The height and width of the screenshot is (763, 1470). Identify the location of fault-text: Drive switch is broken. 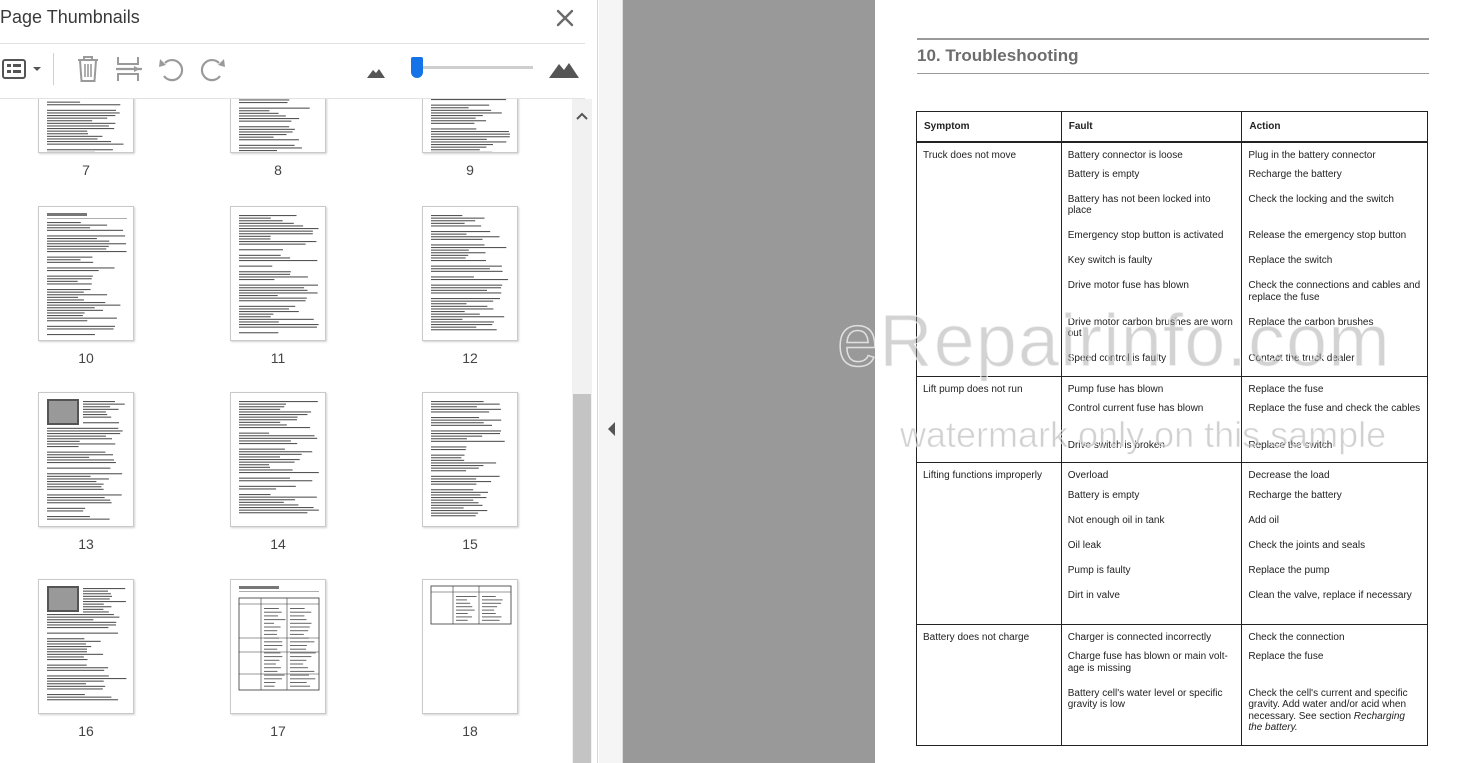
(1116, 445).